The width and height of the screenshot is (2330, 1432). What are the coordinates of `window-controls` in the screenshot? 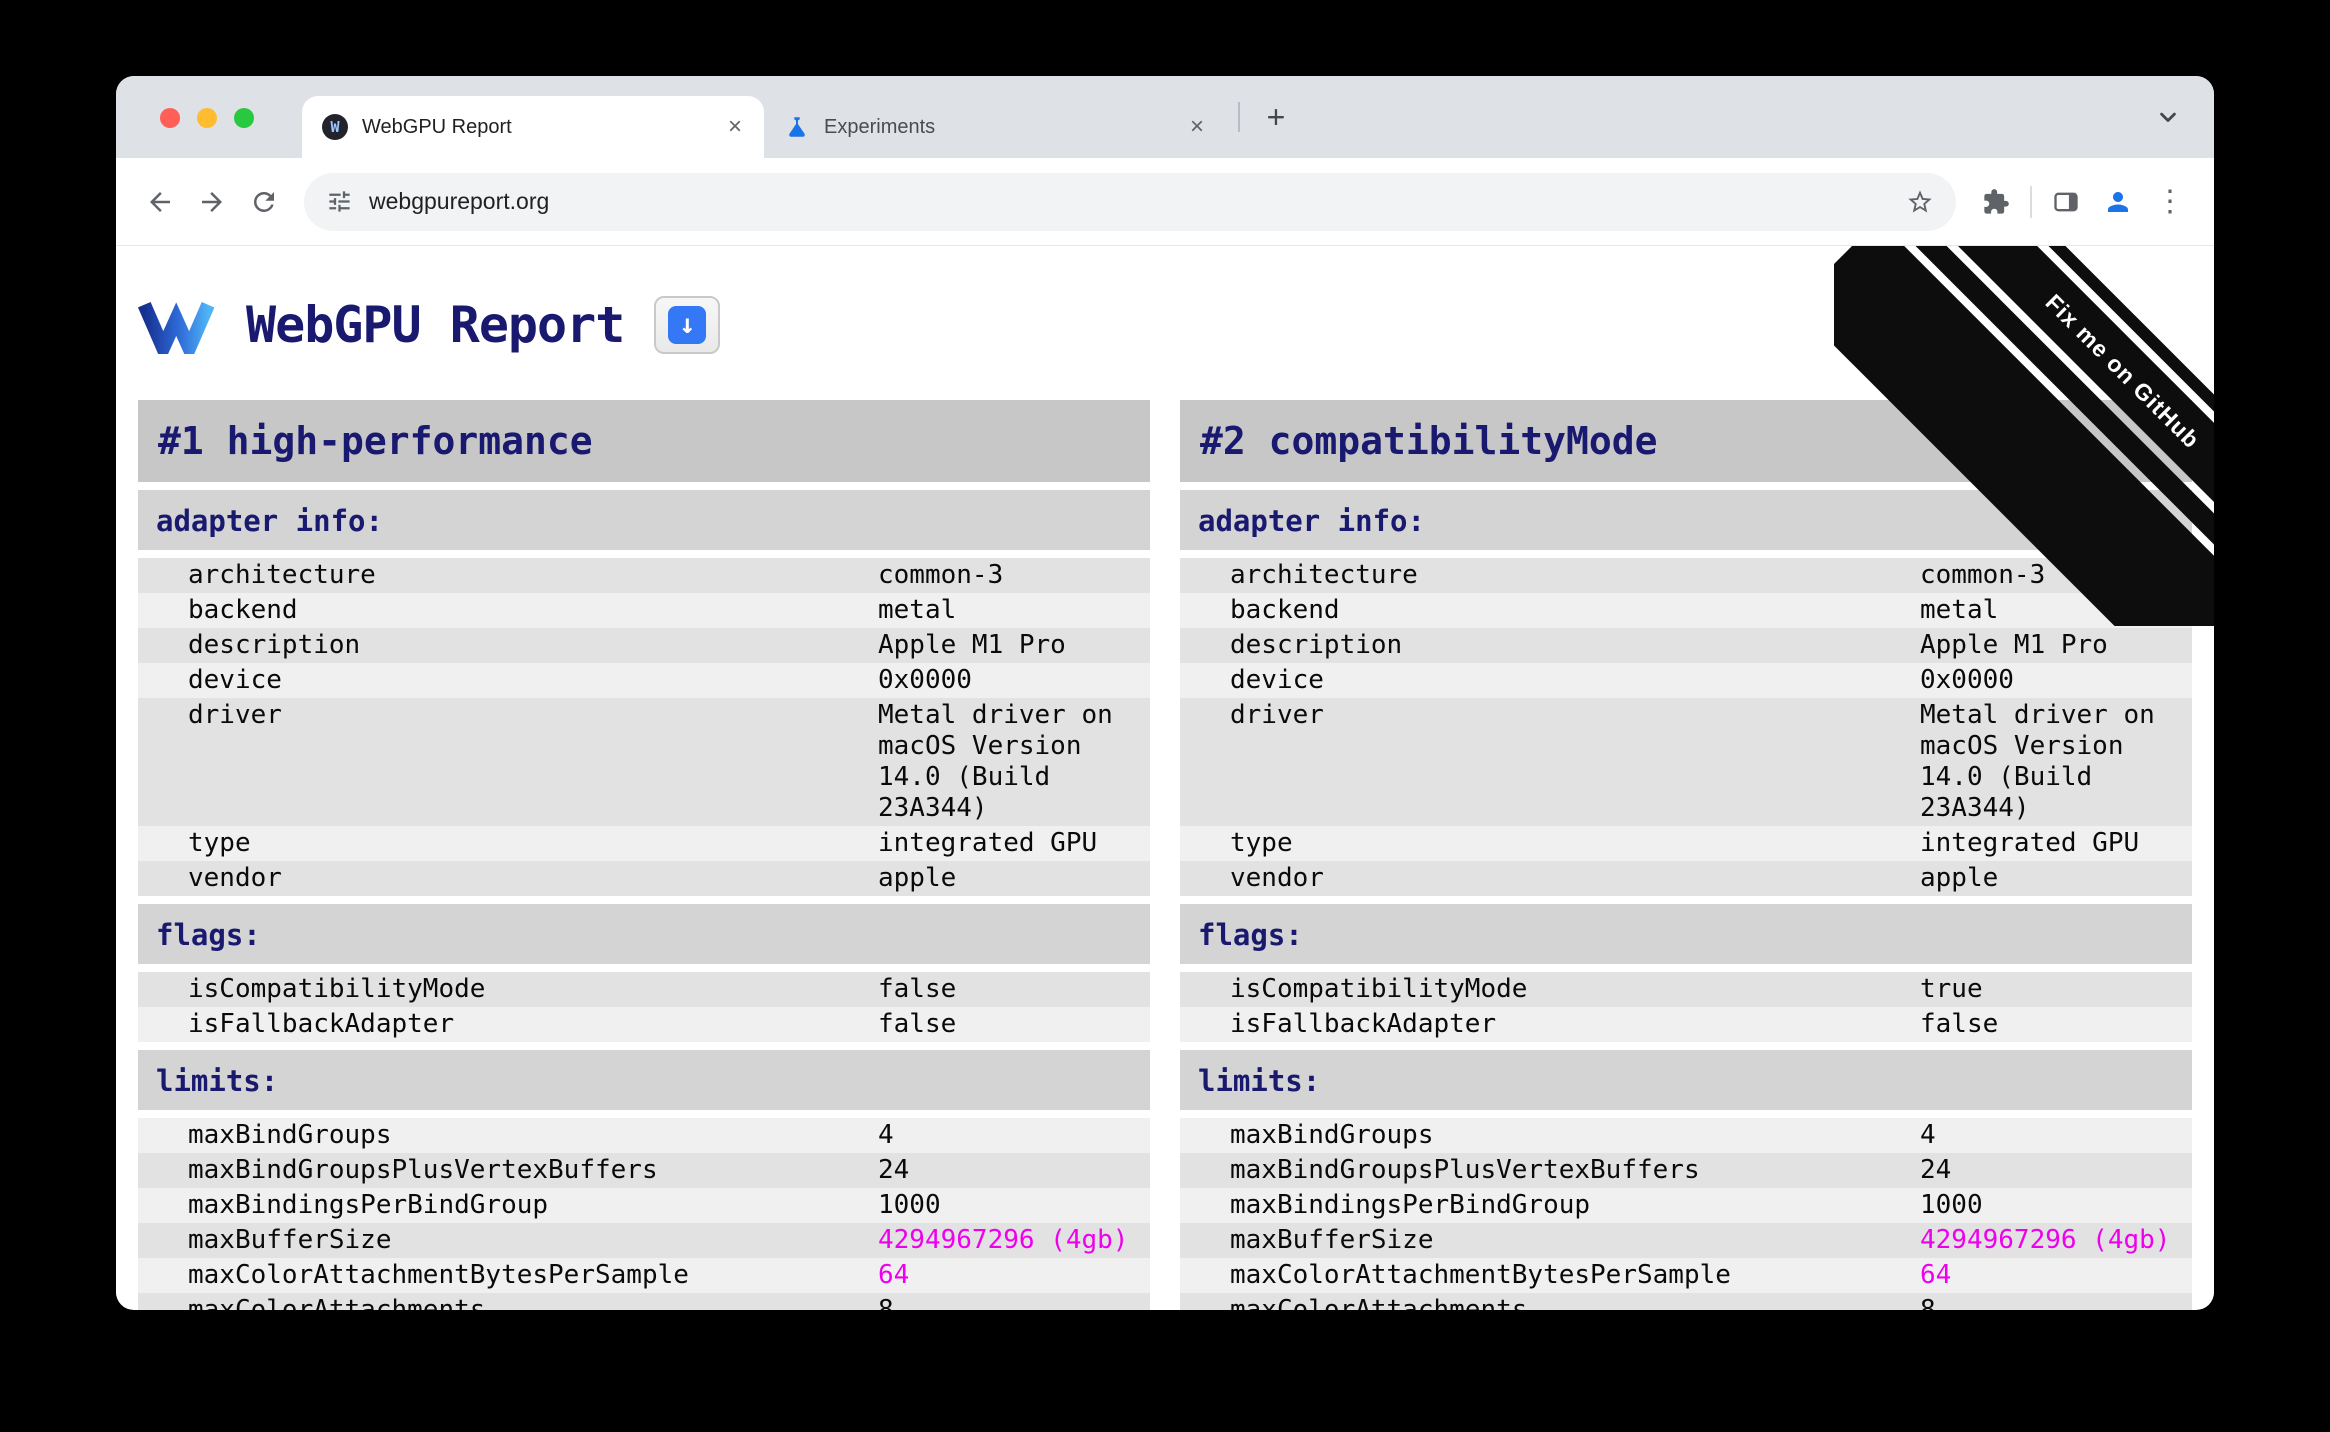 It's located at (207, 118).